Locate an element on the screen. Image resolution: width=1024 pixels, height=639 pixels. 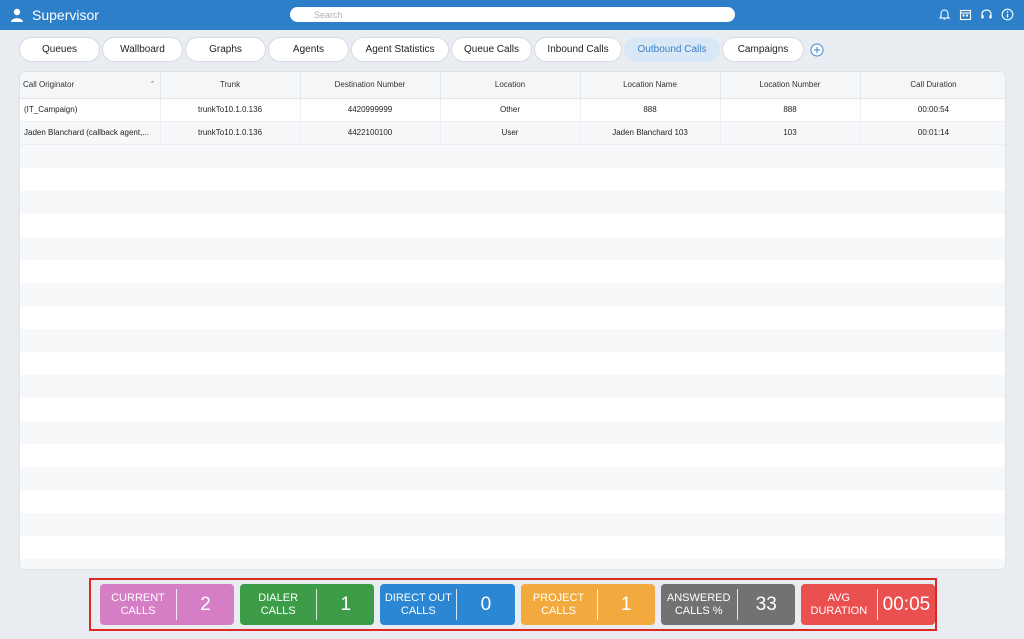
stat-label: DIALER CALLS is located at coordinates (278, 604).